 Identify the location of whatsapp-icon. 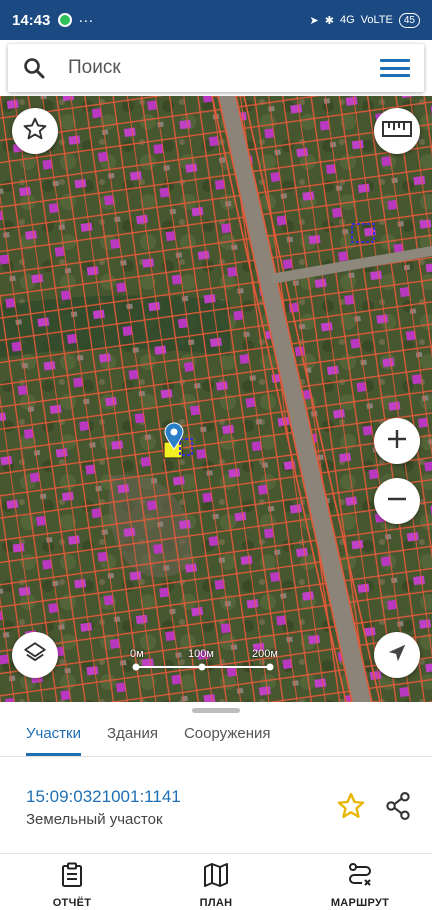
(65, 20).